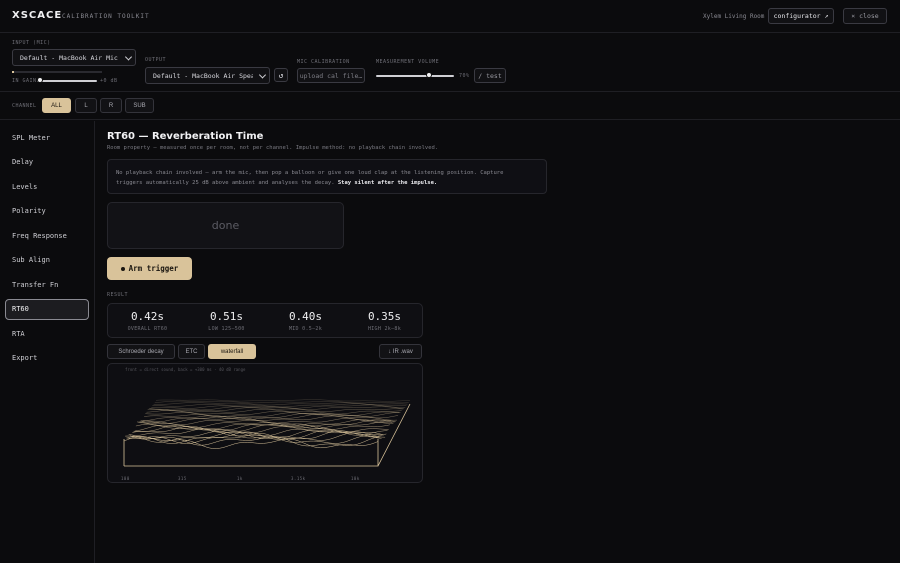  I want to click on page-title: RT60 — Reverberation Time, so click(185, 136).